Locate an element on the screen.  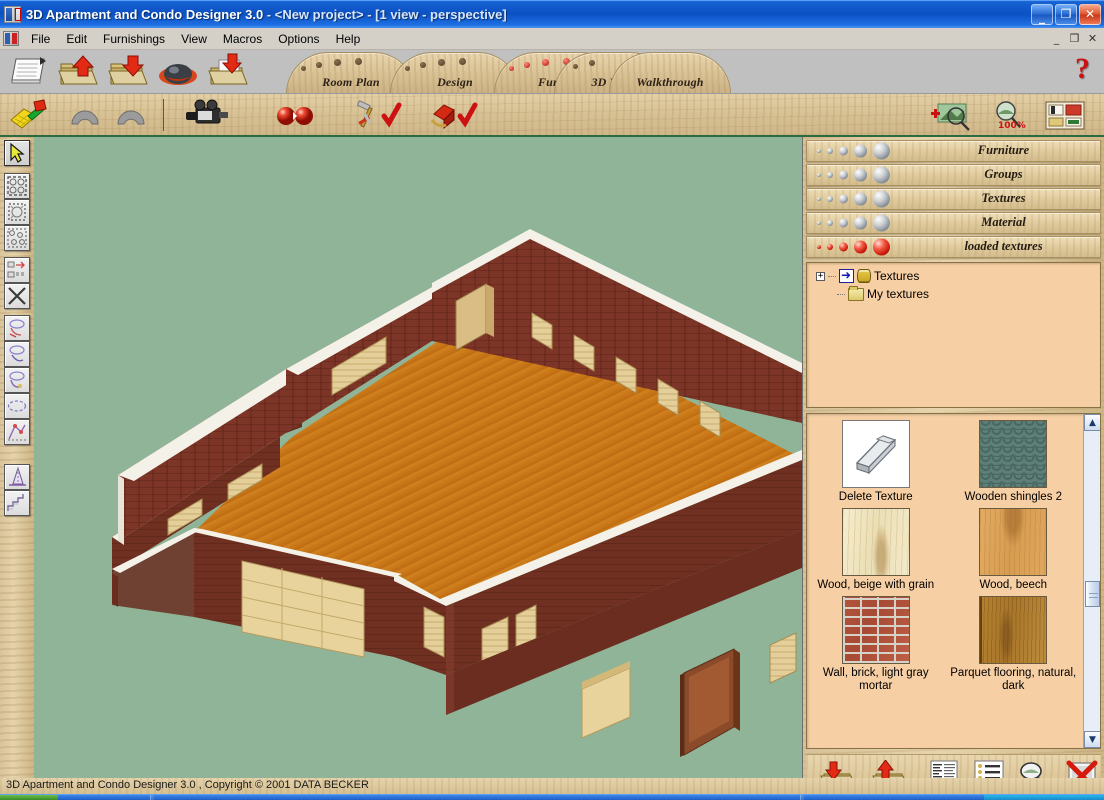
minimize-button: _ is located at coordinates (1042, 14).